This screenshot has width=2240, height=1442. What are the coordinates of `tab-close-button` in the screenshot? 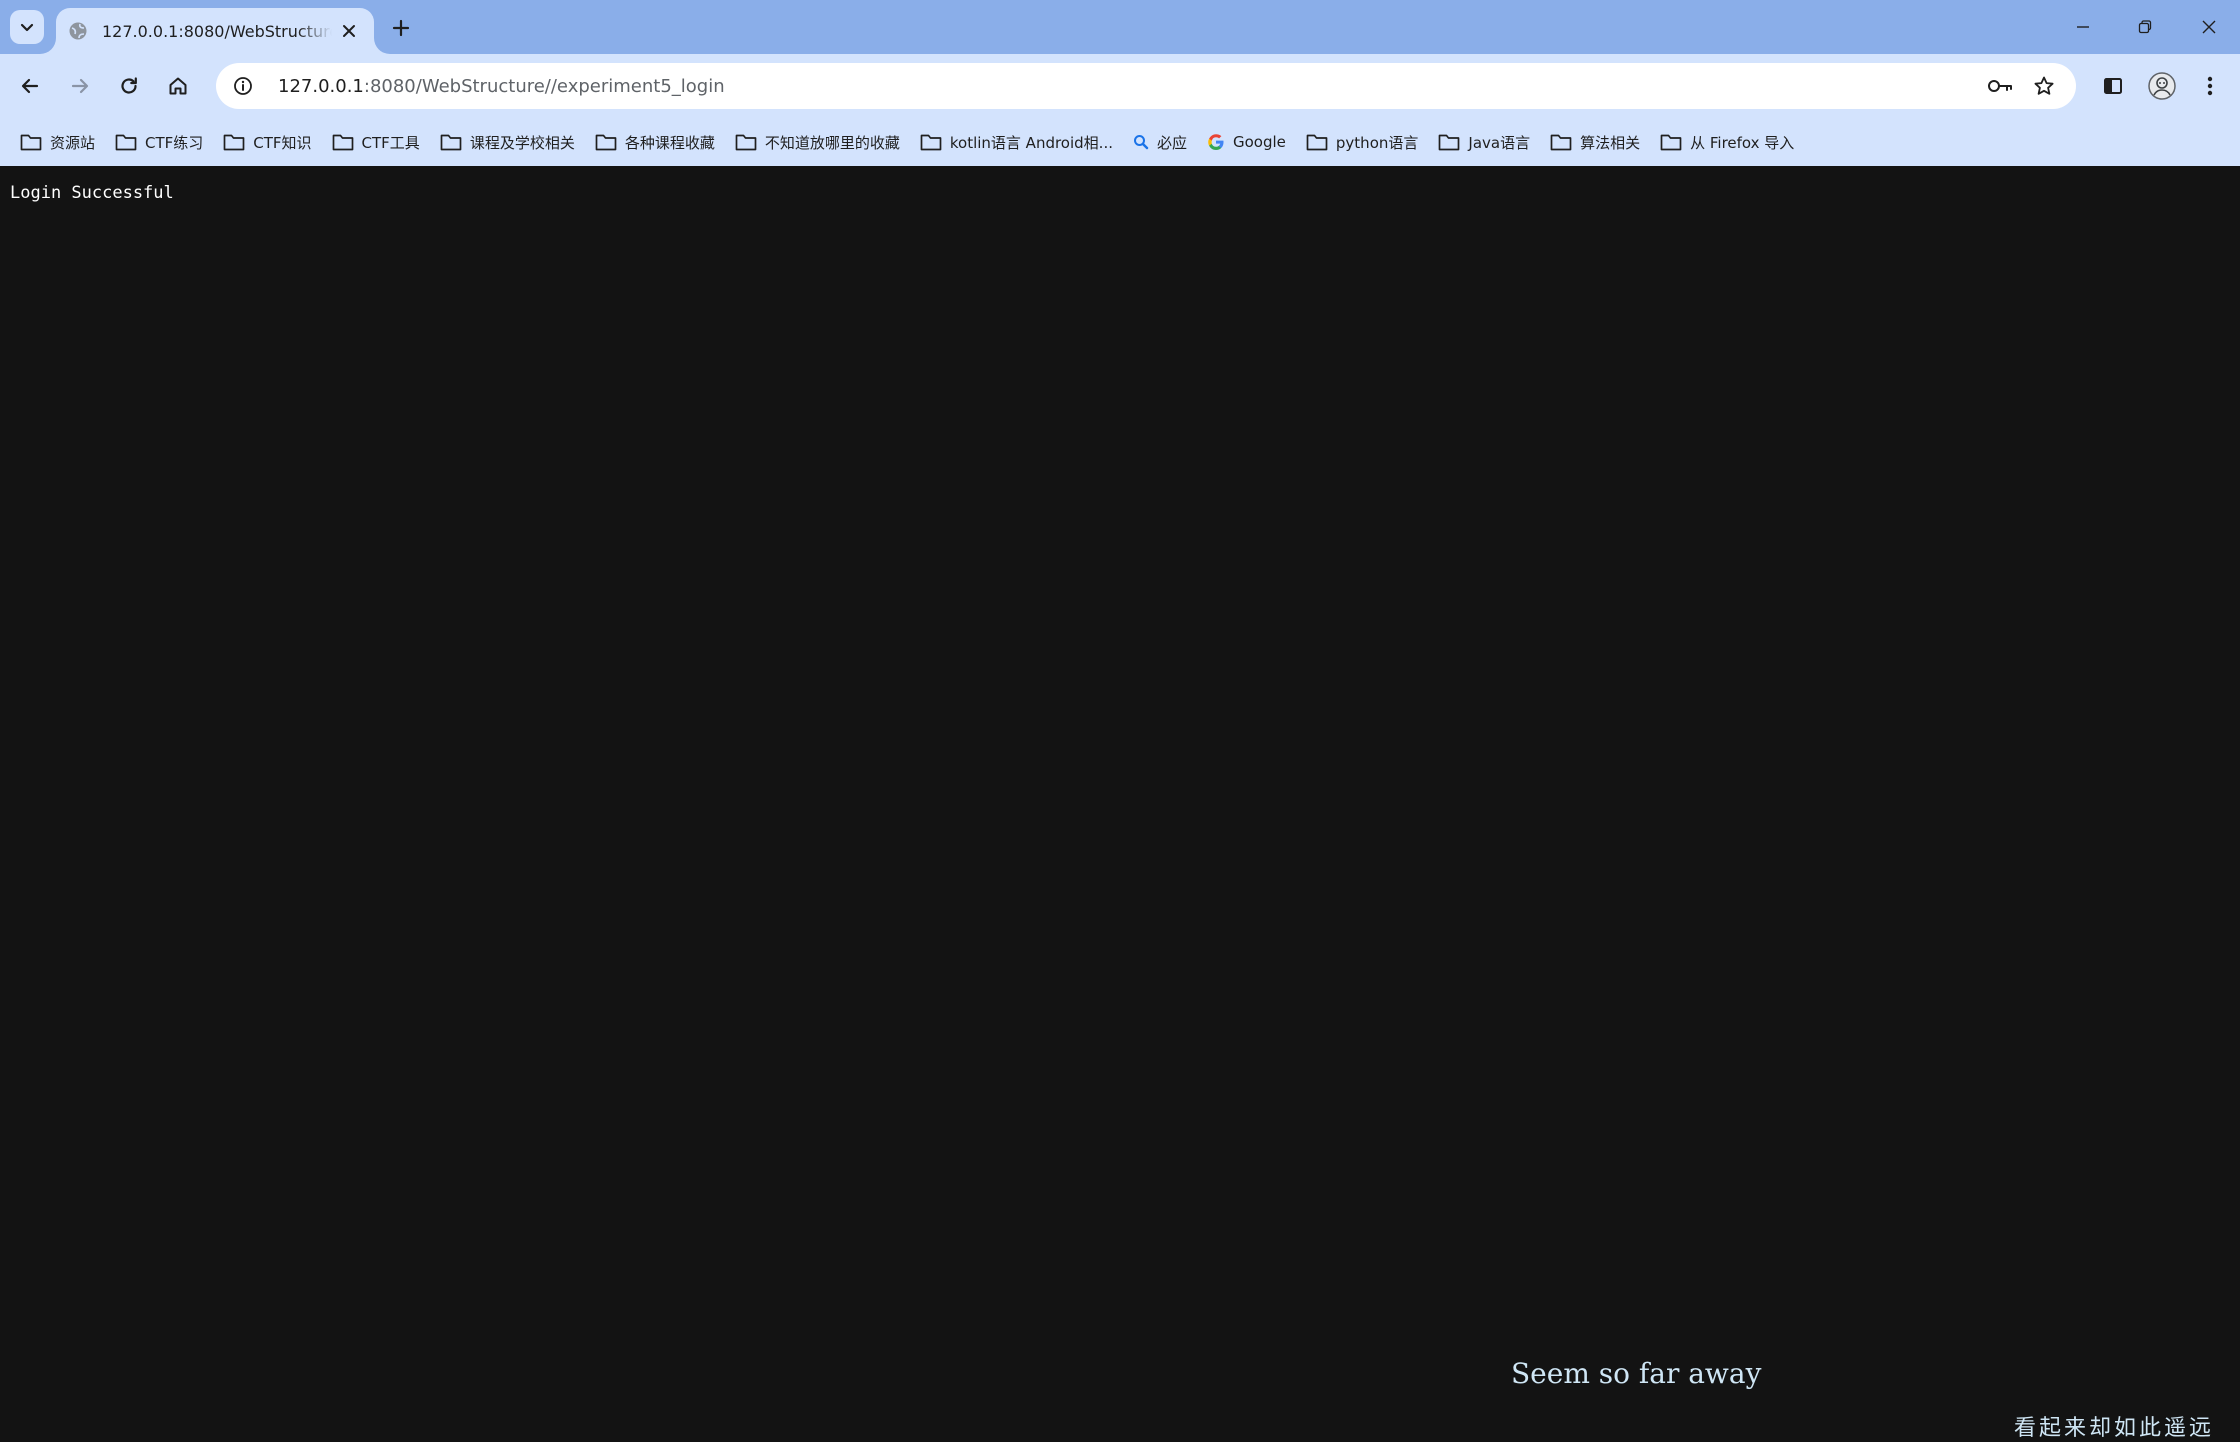 It's located at (349, 31).